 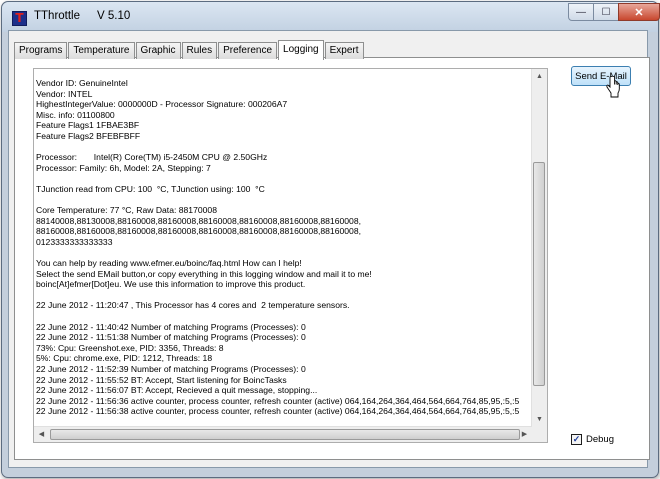 I want to click on close-button: ✕, so click(x=639, y=12).